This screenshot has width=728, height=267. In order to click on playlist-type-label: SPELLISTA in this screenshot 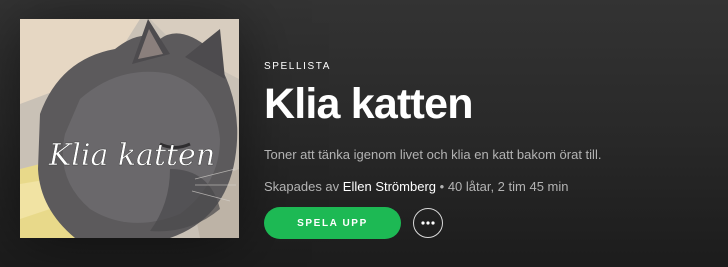, I will do `click(298, 66)`.